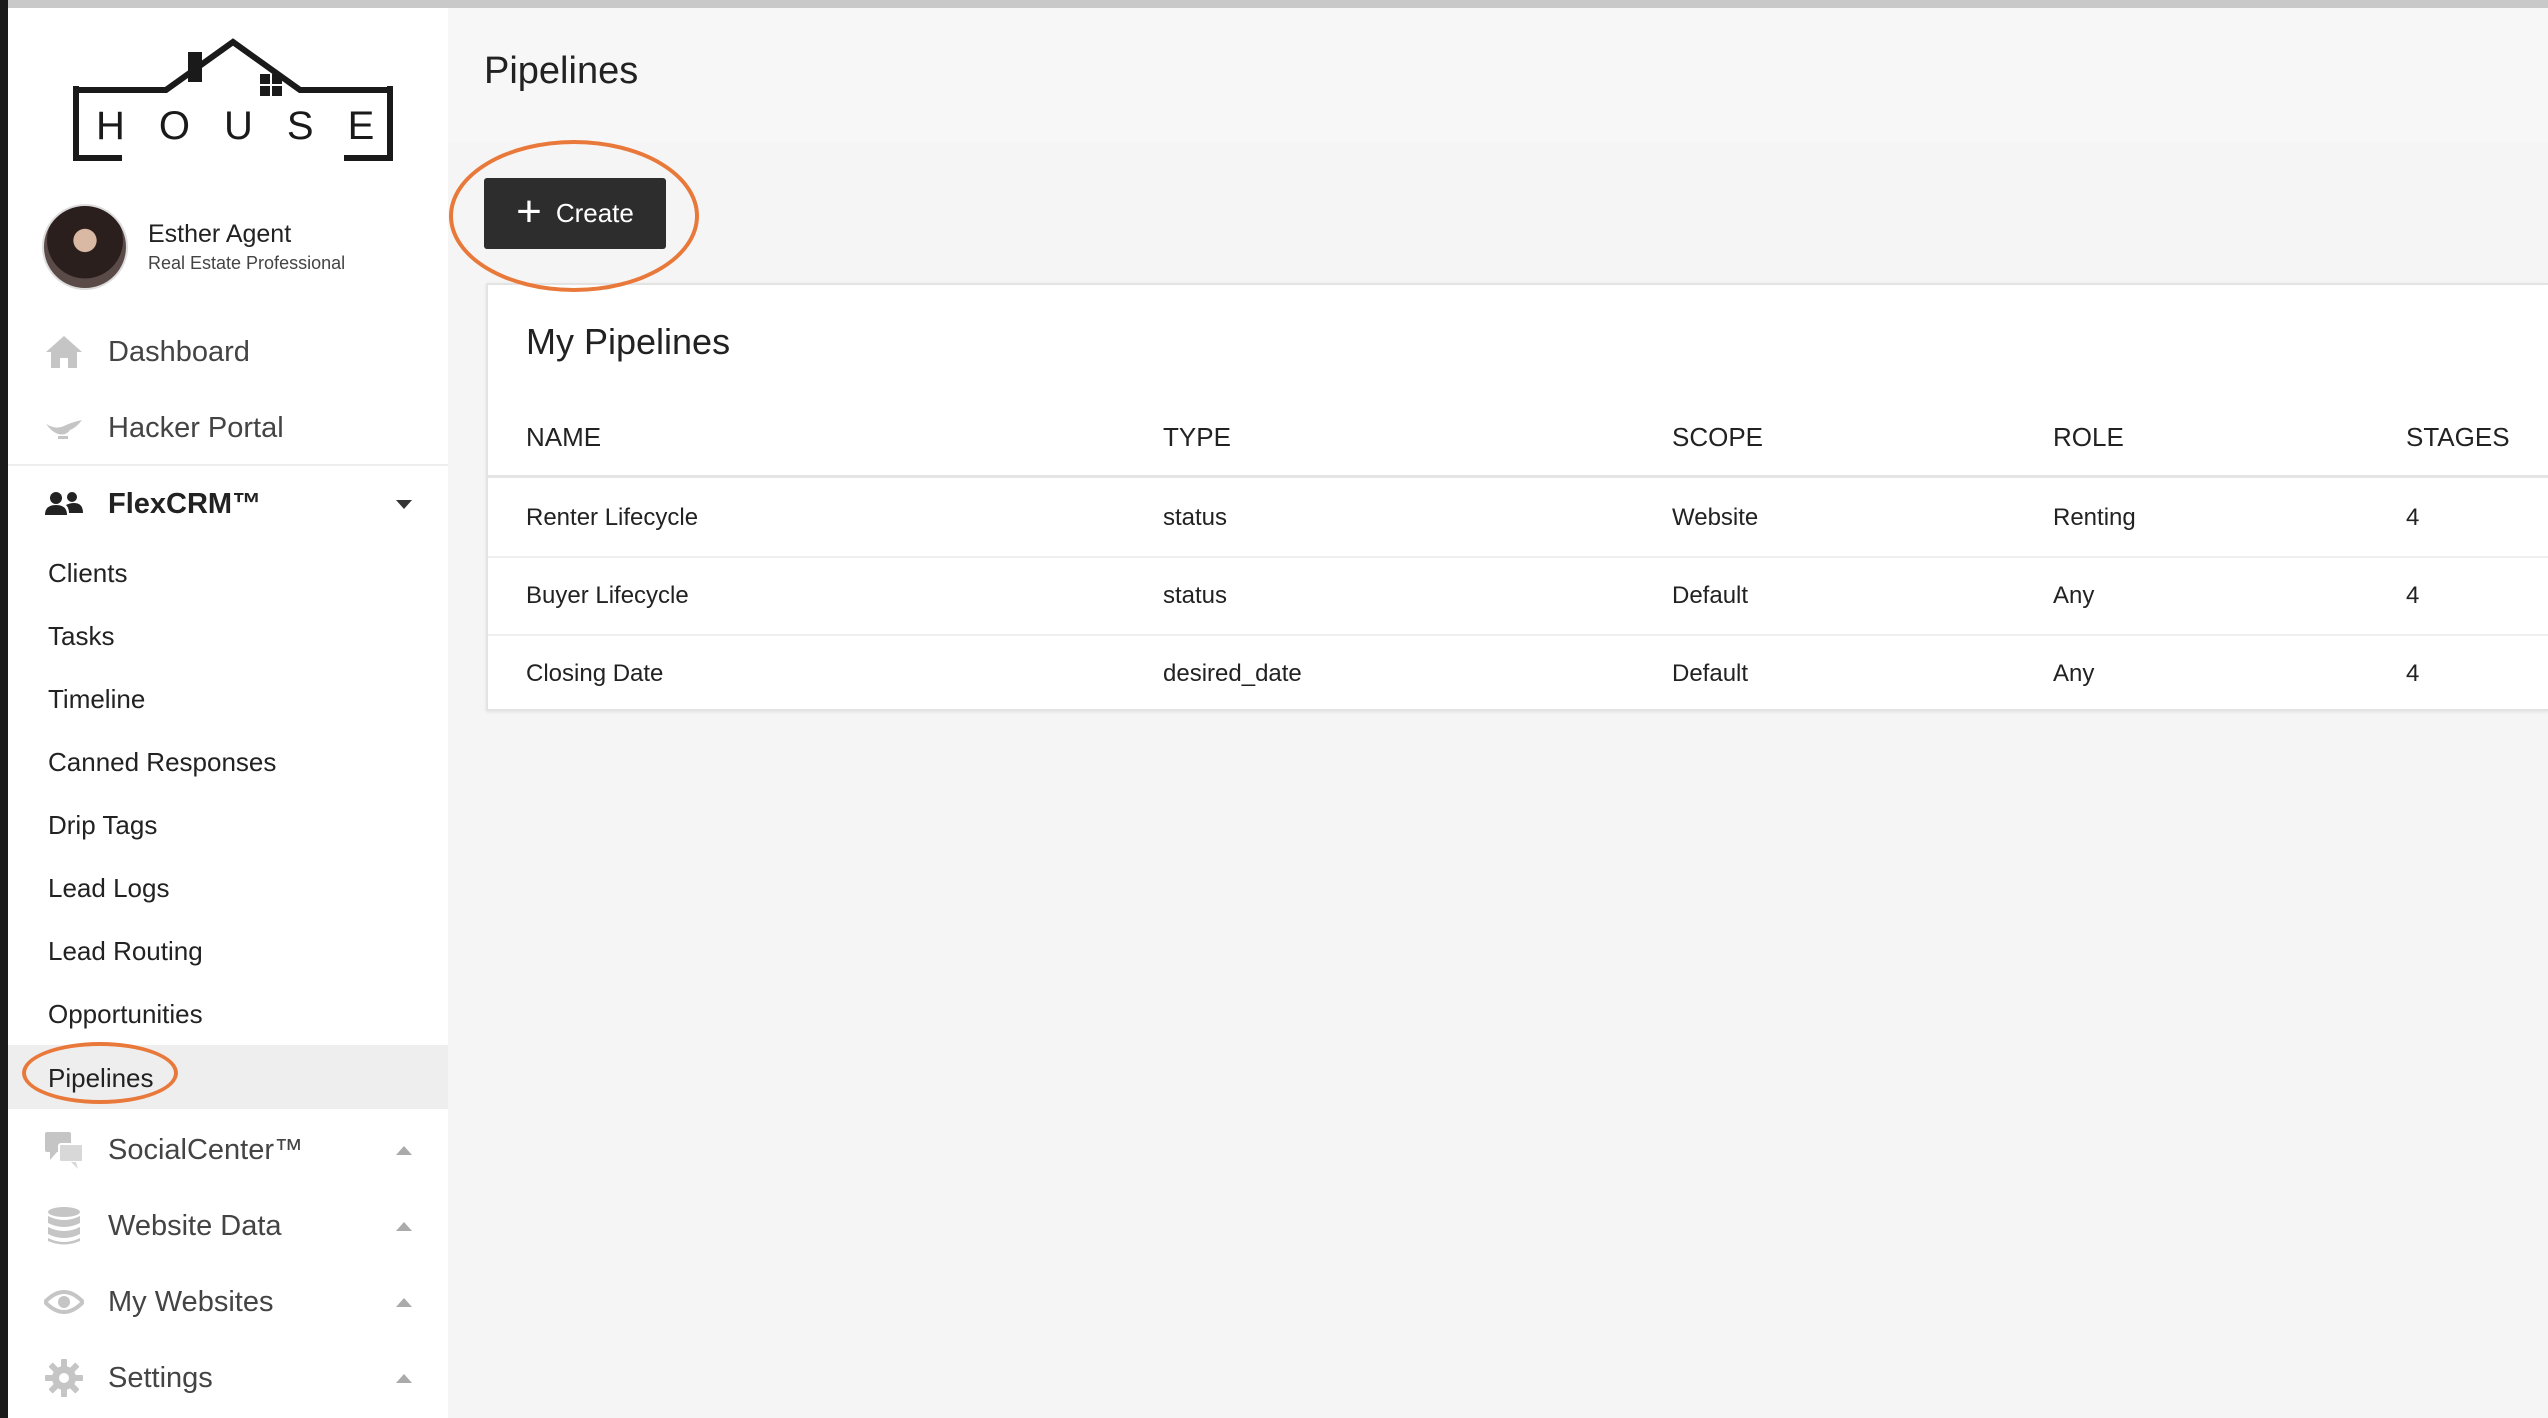 The width and height of the screenshot is (2548, 1418). Describe the element at coordinates (228, 1014) in the screenshot. I see `sidebar-item-opportunities: Opportunities` at that location.